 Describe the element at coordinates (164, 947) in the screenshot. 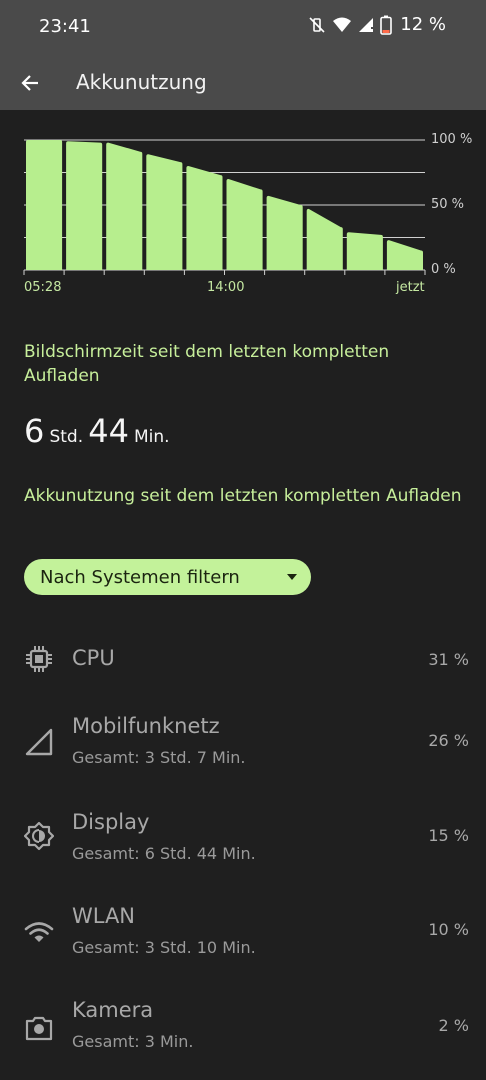

I see `usage-item-subtitle: Gesamt: 3 Std. 10 Min.` at that location.